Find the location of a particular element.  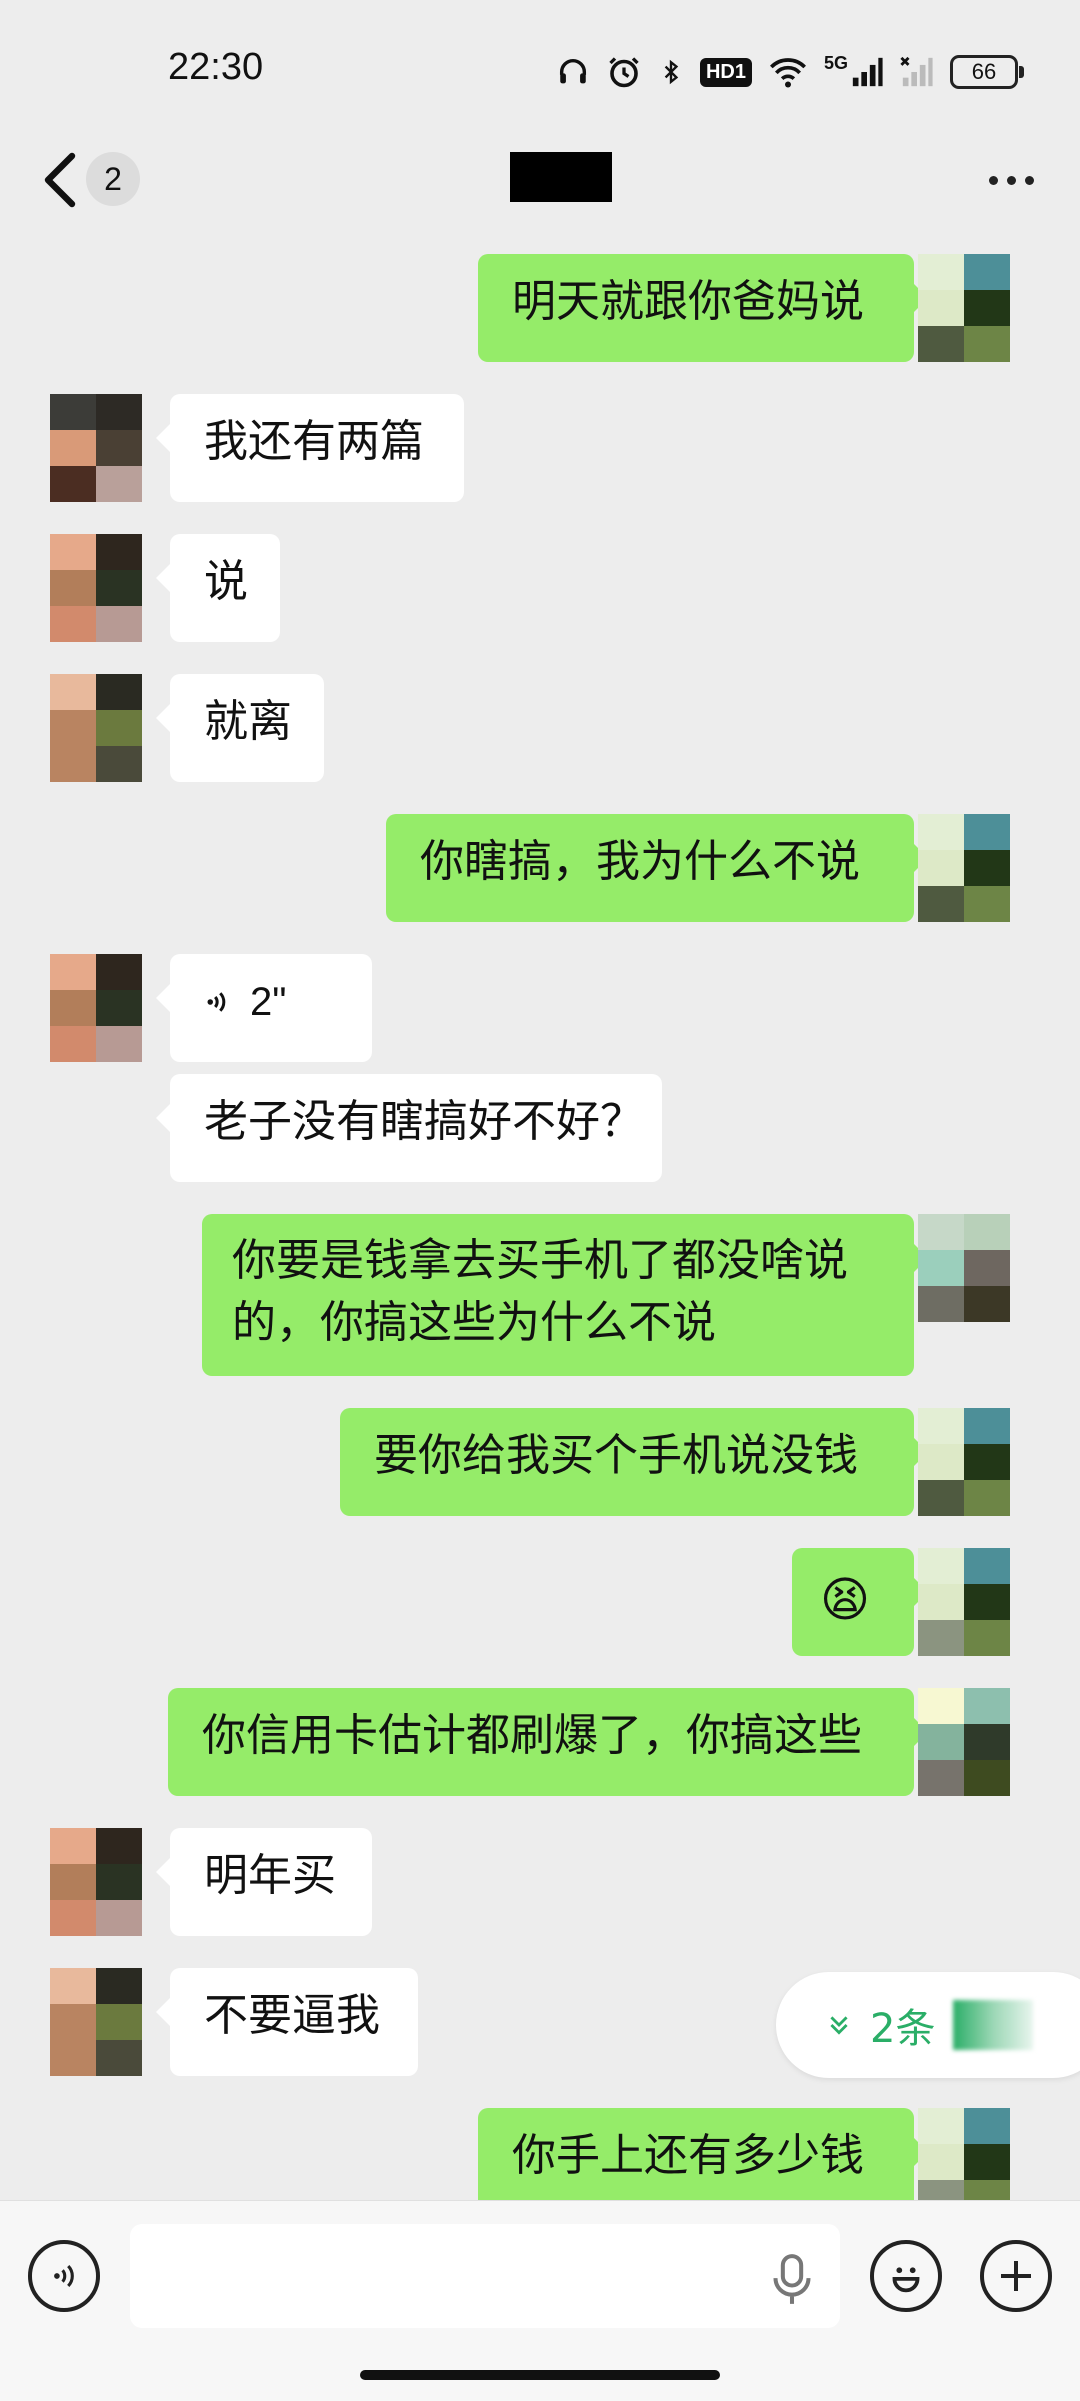

voice-play-icon is located at coordinates (216, 1002).